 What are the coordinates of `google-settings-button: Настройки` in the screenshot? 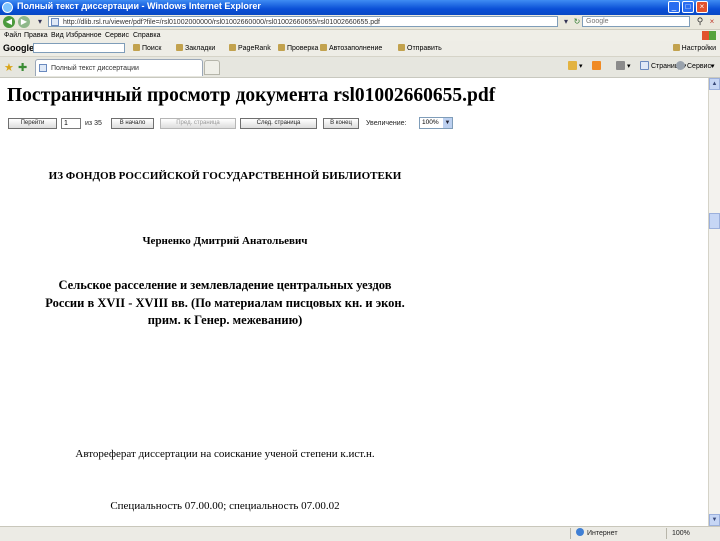 It's located at (694, 48).